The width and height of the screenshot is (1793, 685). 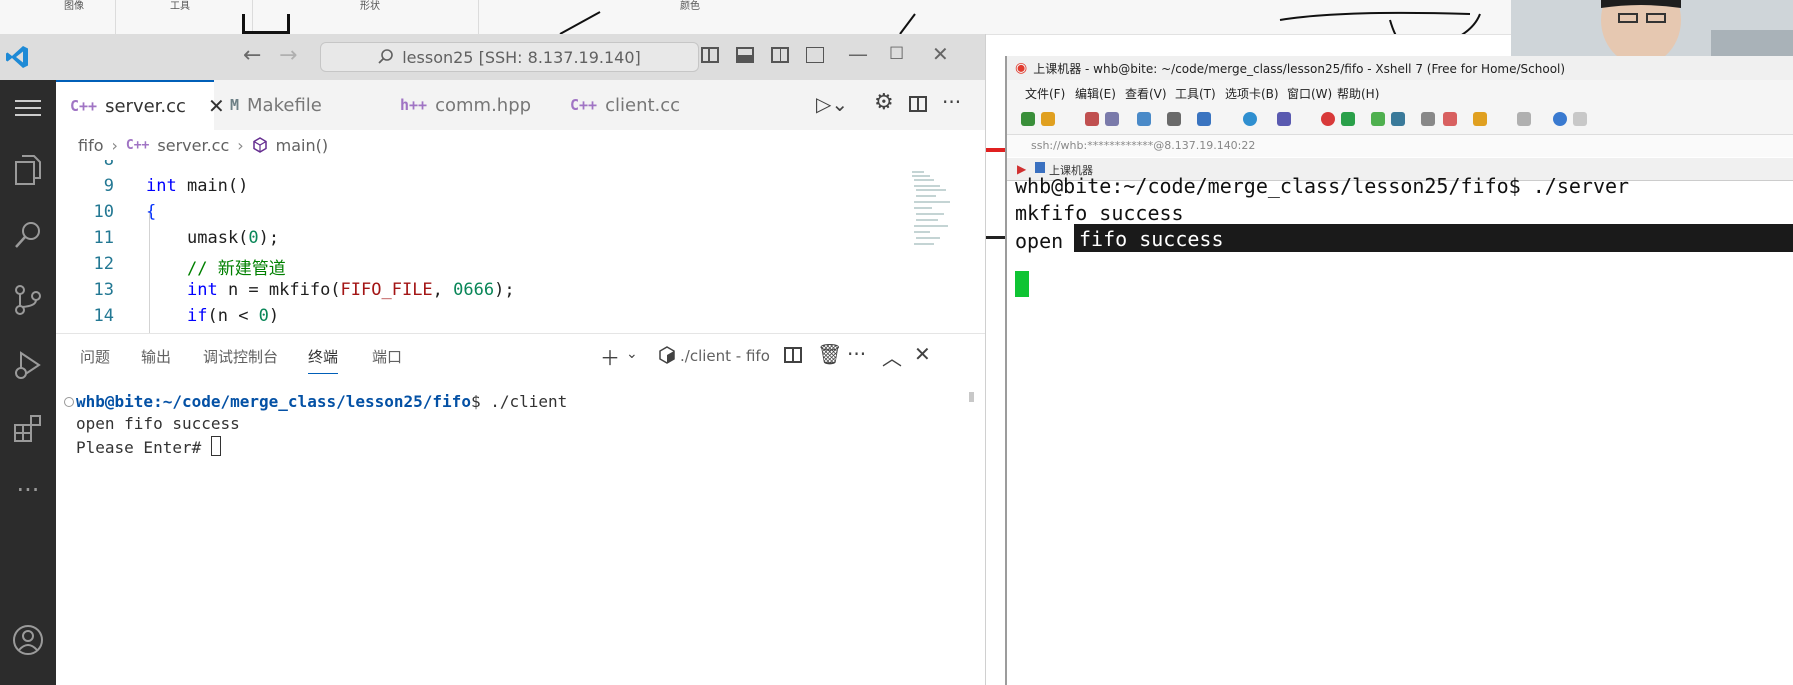 I want to click on menu-icon, so click(x=28, y=108).